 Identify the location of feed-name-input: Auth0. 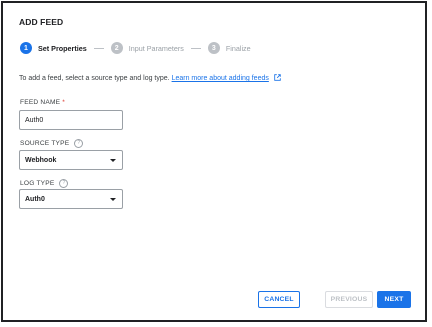
(71, 120).